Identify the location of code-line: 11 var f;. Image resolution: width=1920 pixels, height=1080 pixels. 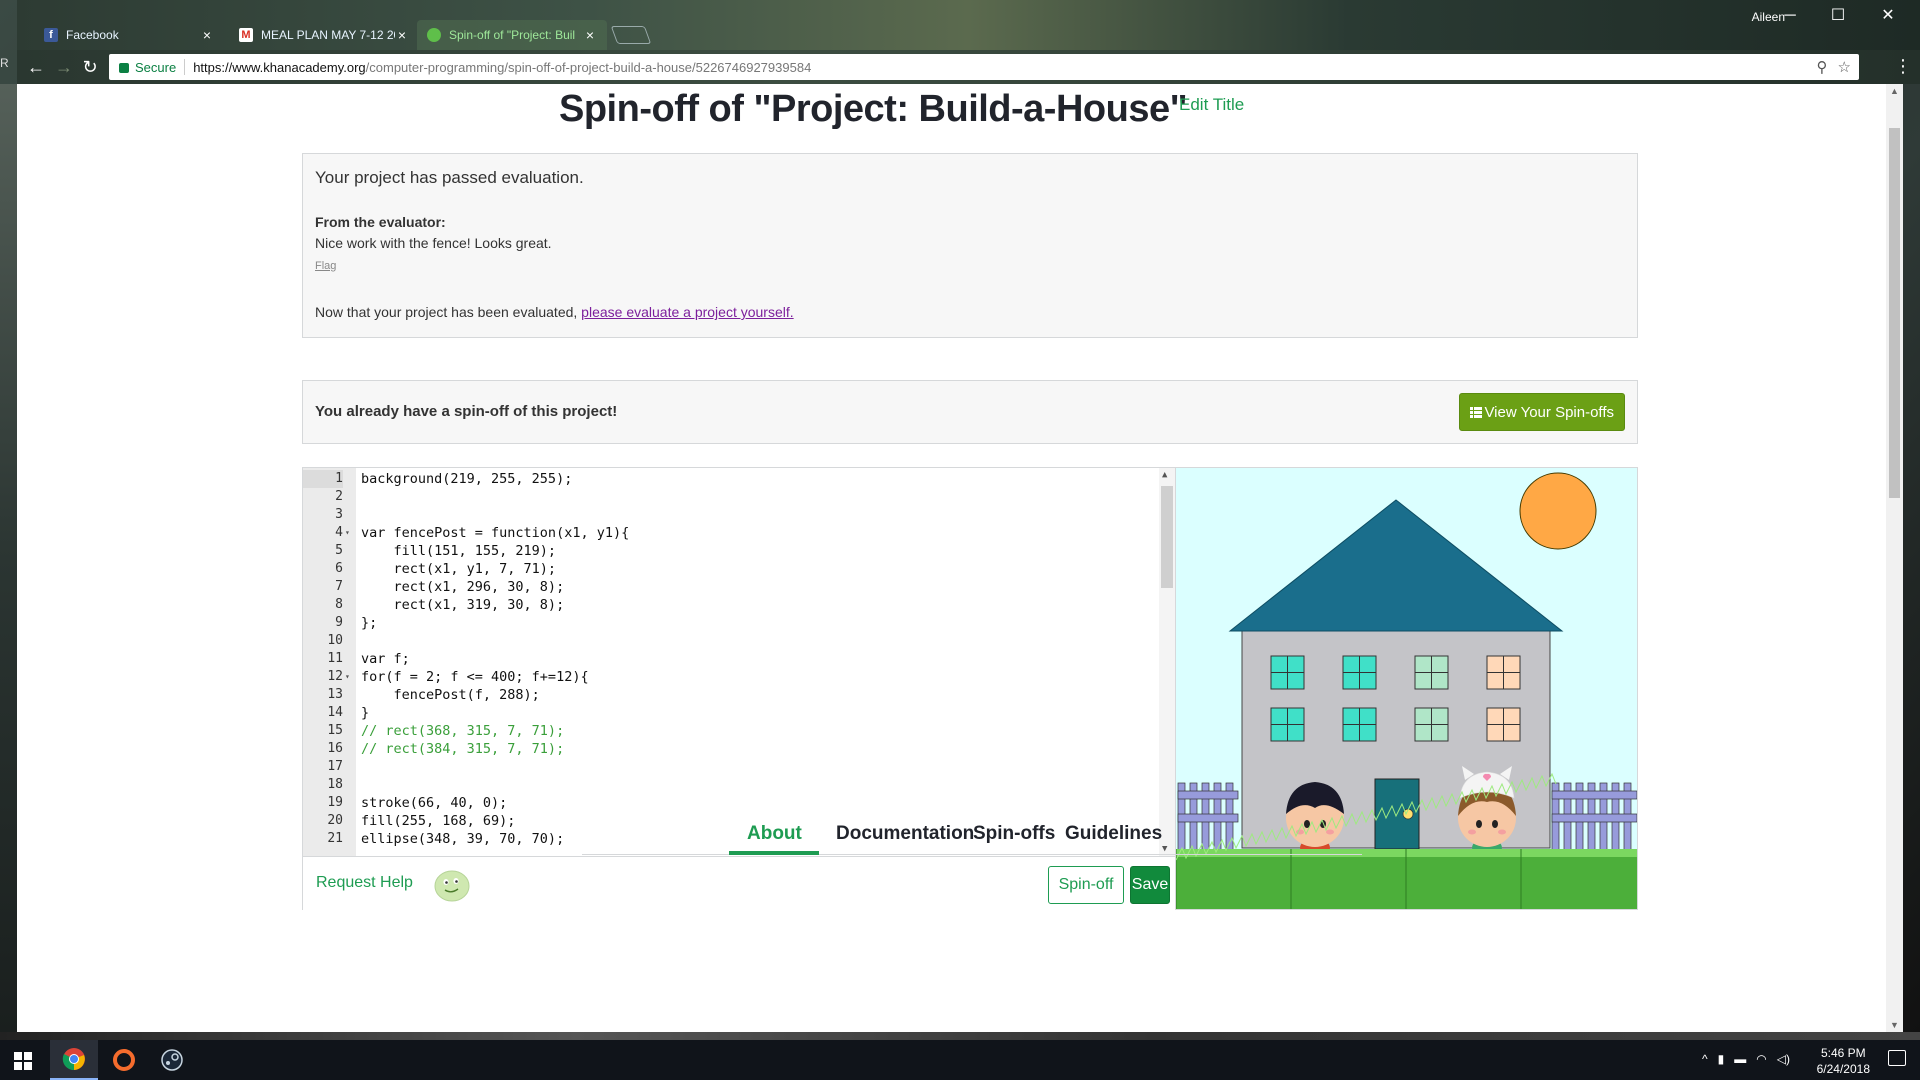
(730, 659).